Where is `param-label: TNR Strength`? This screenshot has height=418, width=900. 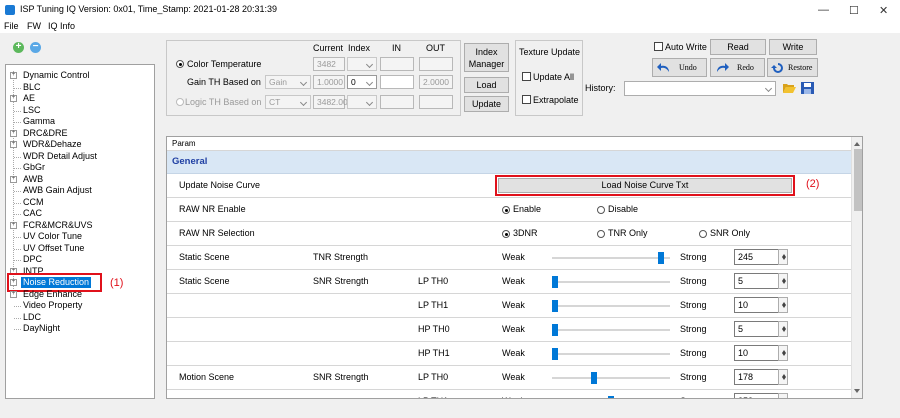 param-label: TNR Strength is located at coordinates (341, 257).